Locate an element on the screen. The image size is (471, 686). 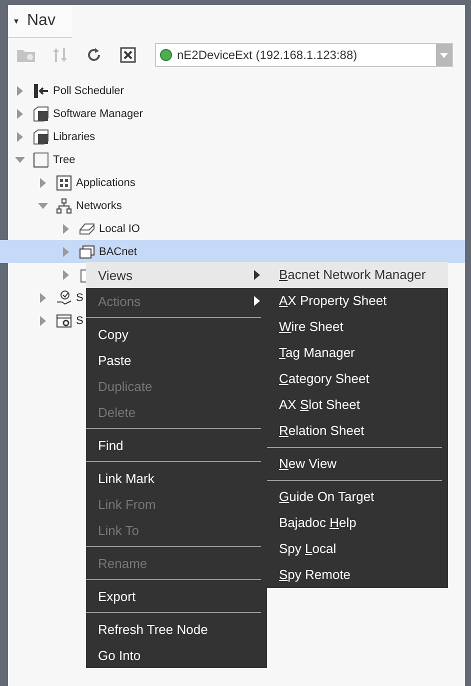
network-icon is located at coordinates (64, 206).